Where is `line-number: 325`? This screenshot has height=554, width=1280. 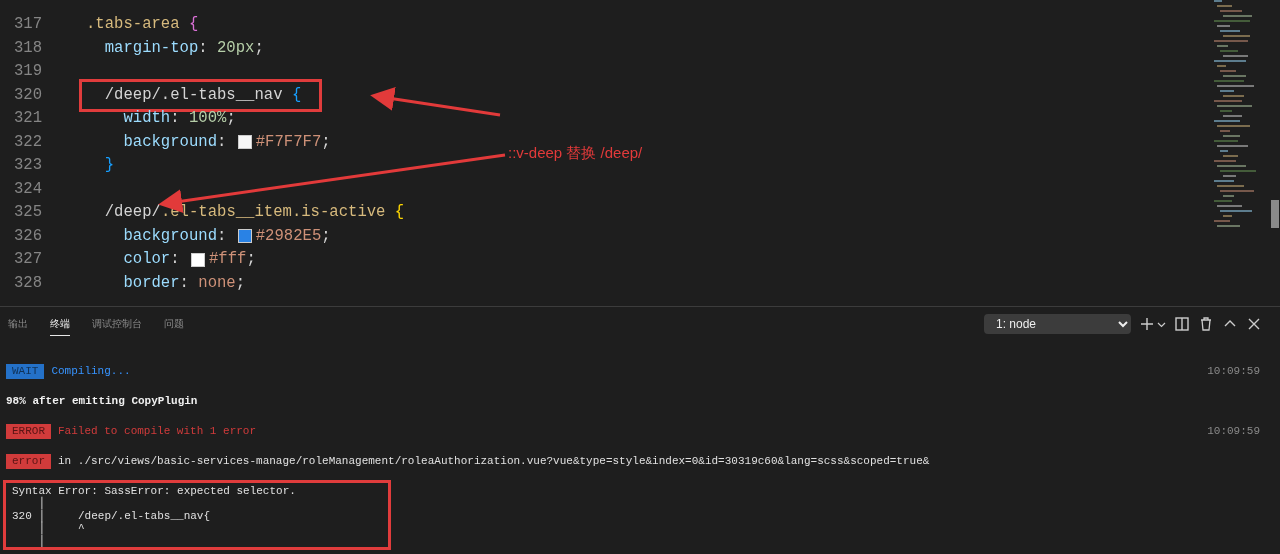 line-number: 325 is located at coordinates (27, 213).